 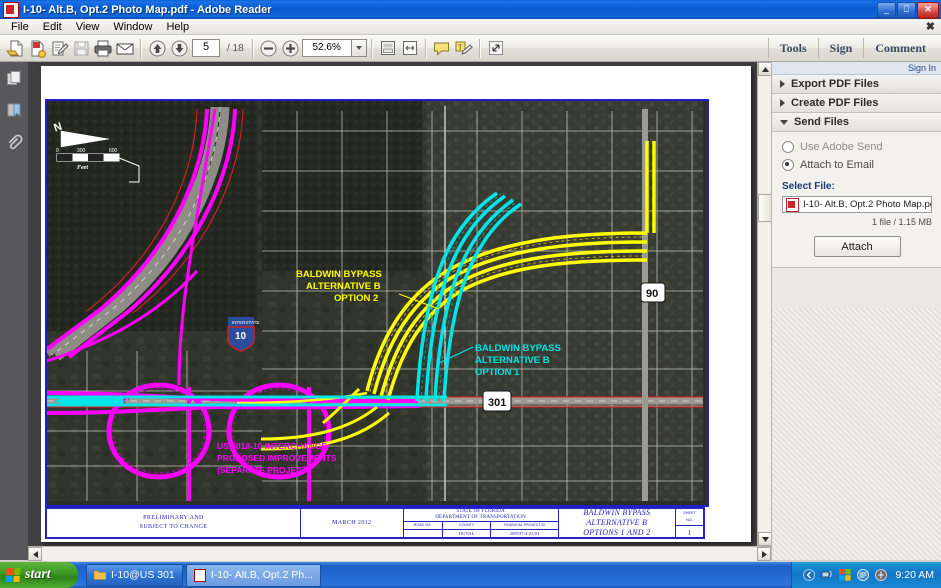 I want to click on zoom-dropdown-button, so click(x=358, y=48).